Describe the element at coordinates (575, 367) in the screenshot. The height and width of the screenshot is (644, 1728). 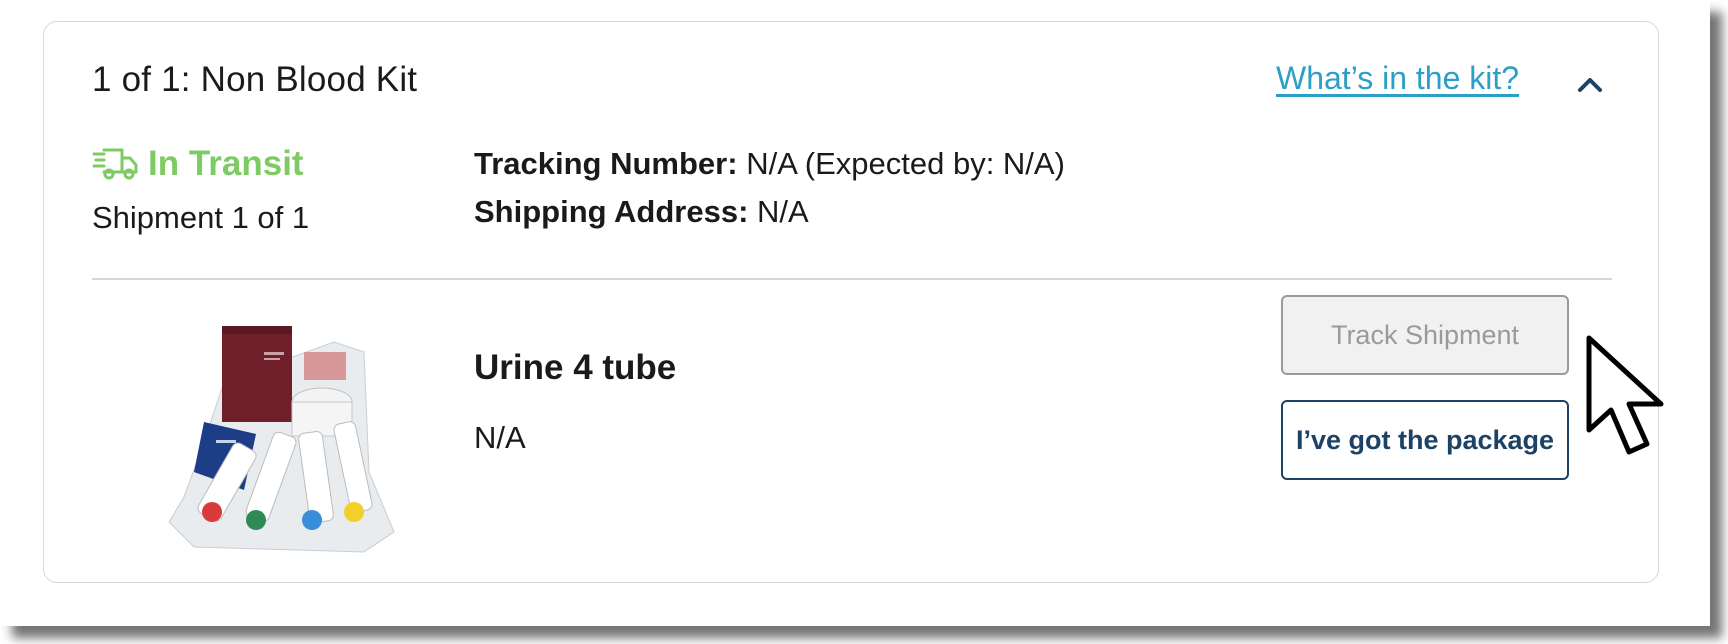
I see `product-name: Urine 4 tube` at that location.